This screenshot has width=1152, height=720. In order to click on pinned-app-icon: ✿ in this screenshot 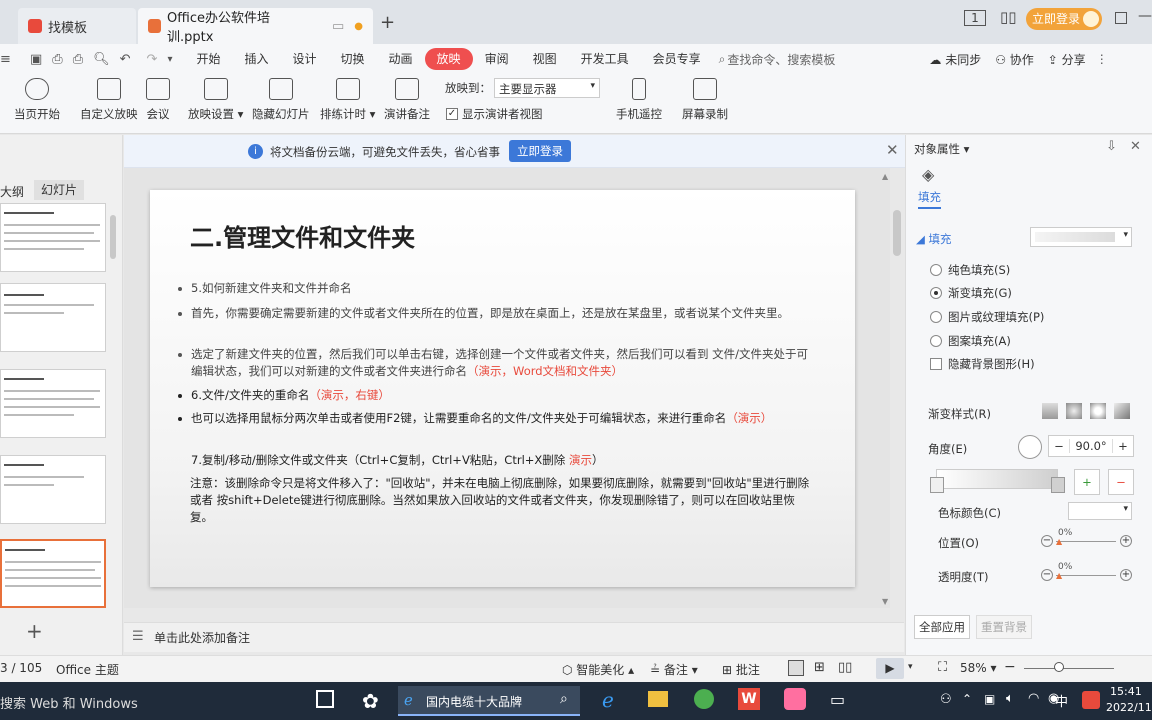, I will do `click(370, 701)`.